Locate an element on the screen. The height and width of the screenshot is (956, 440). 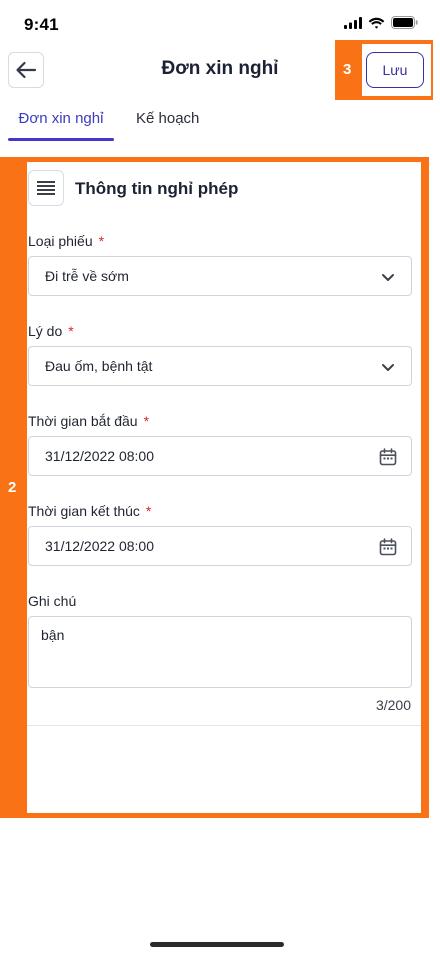
section-divider is located at coordinates (224, 725).